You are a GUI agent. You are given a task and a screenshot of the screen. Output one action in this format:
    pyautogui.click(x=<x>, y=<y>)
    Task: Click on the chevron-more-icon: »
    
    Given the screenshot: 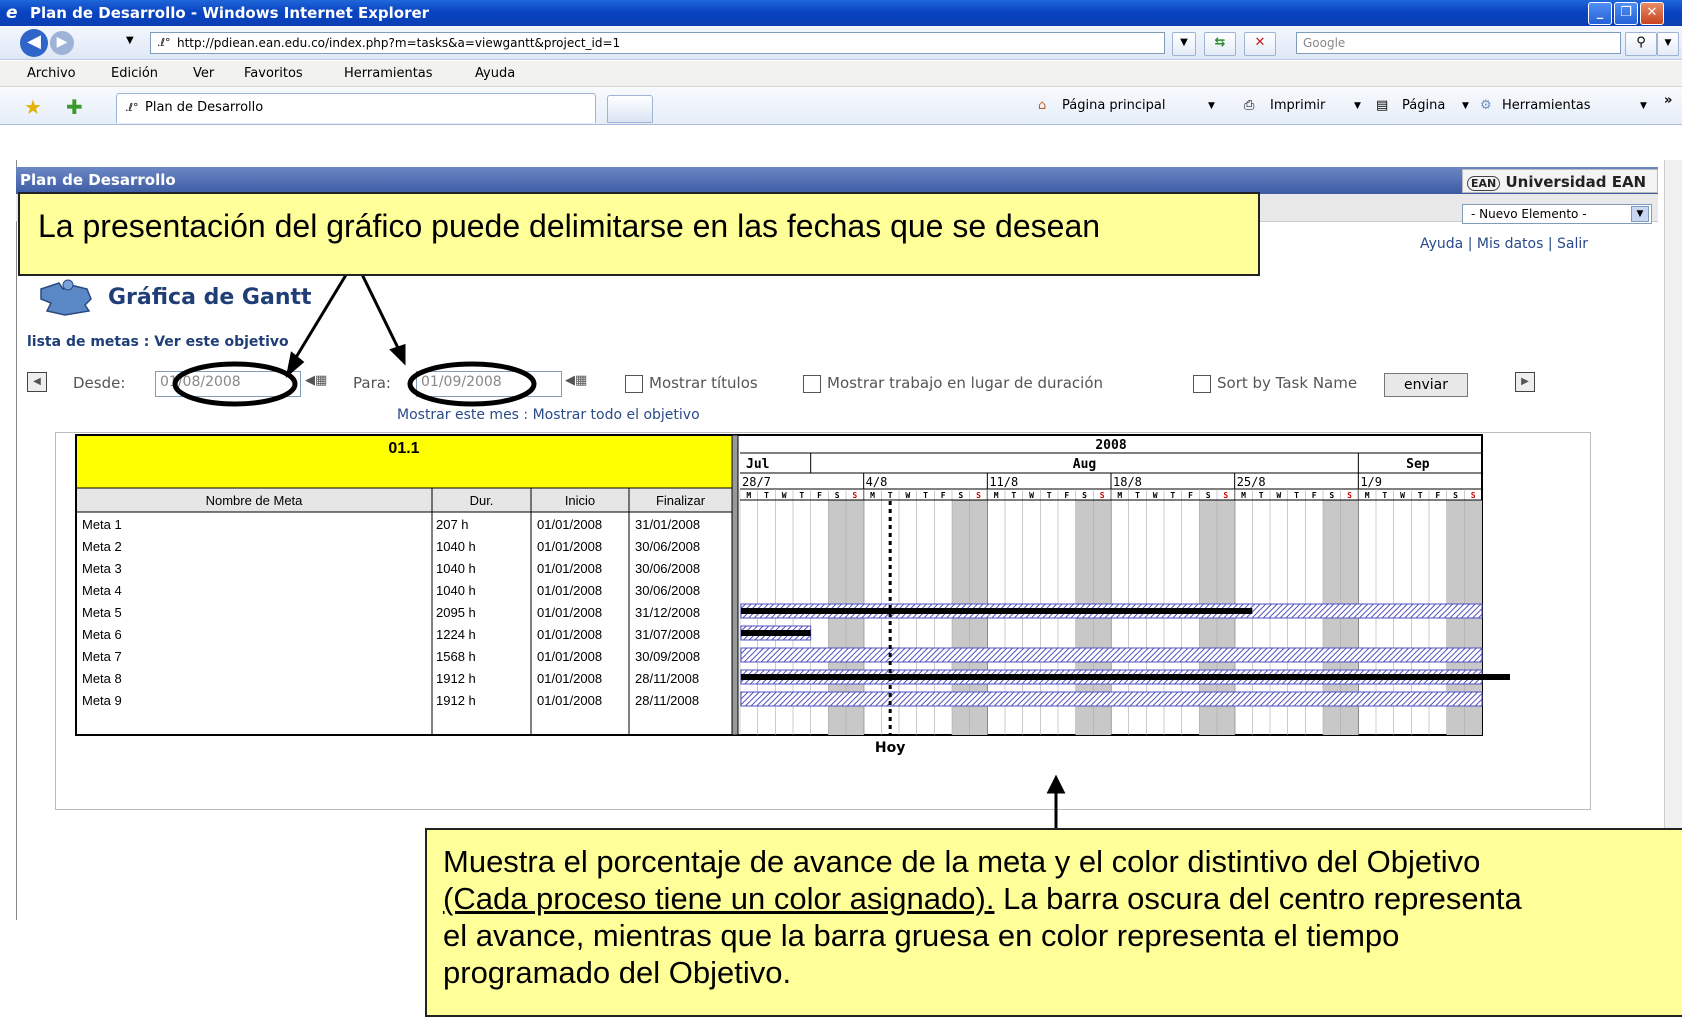 What is the action you would take?
    pyautogui.click(x=1668, y=100)
    